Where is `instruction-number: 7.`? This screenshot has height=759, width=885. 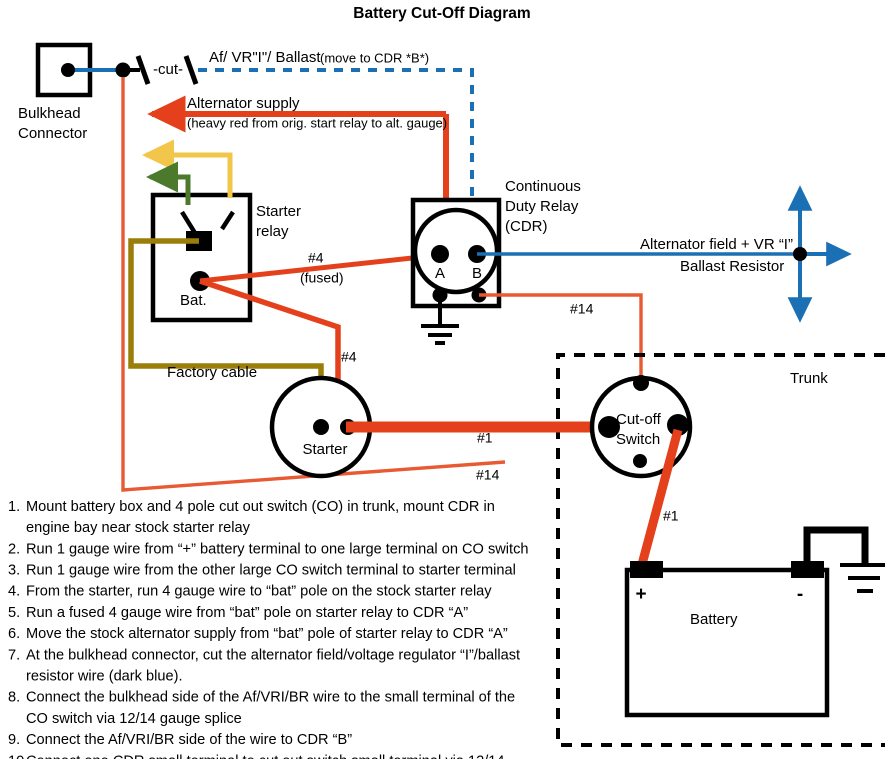
instruction-number: 7. is located at coordinates (14, 655).